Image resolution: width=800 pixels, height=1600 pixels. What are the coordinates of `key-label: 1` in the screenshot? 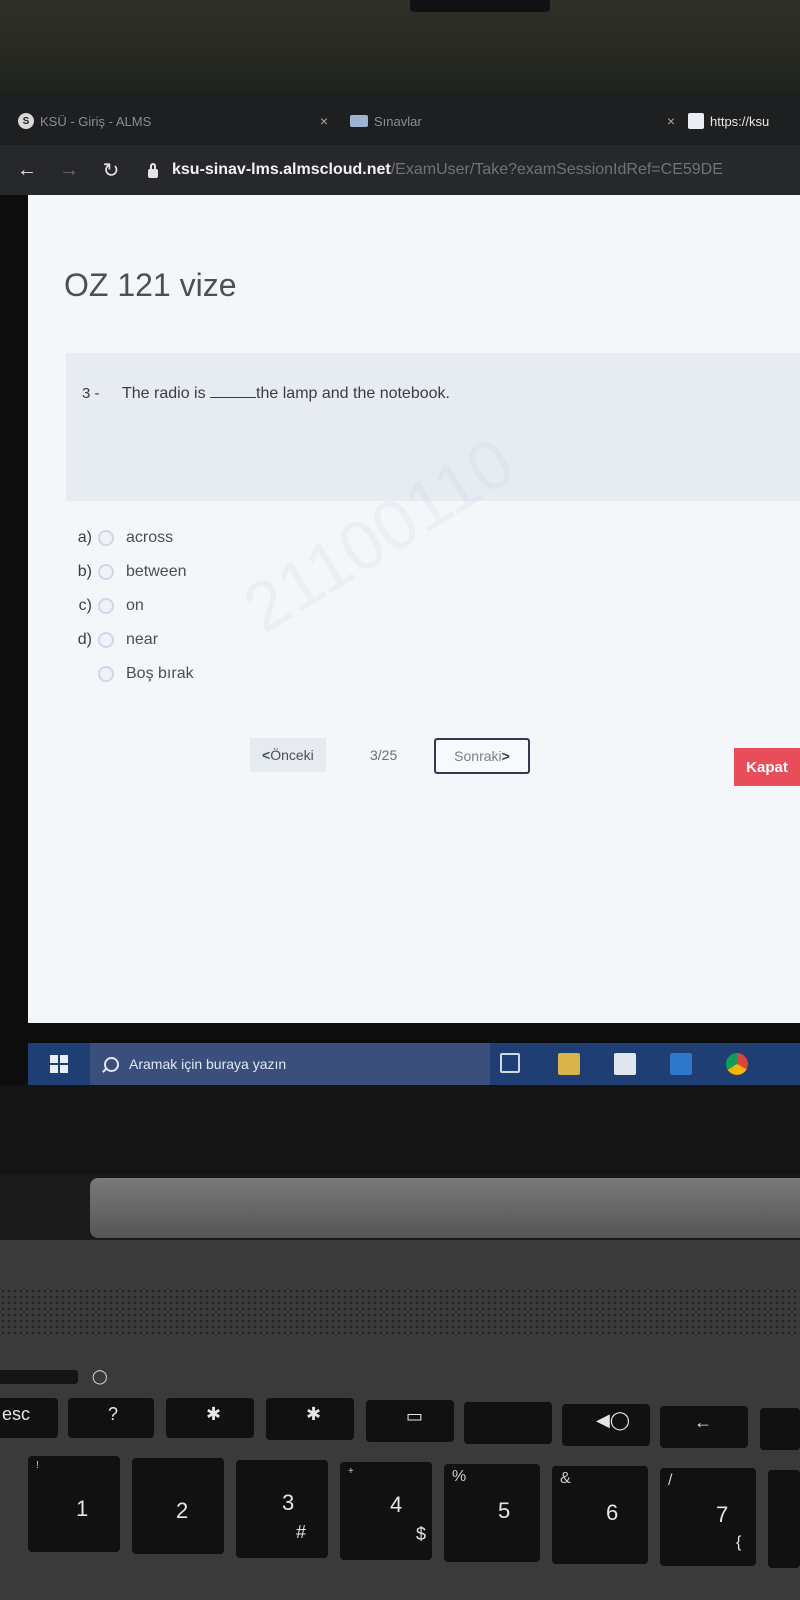 It's located at (82, 1508).